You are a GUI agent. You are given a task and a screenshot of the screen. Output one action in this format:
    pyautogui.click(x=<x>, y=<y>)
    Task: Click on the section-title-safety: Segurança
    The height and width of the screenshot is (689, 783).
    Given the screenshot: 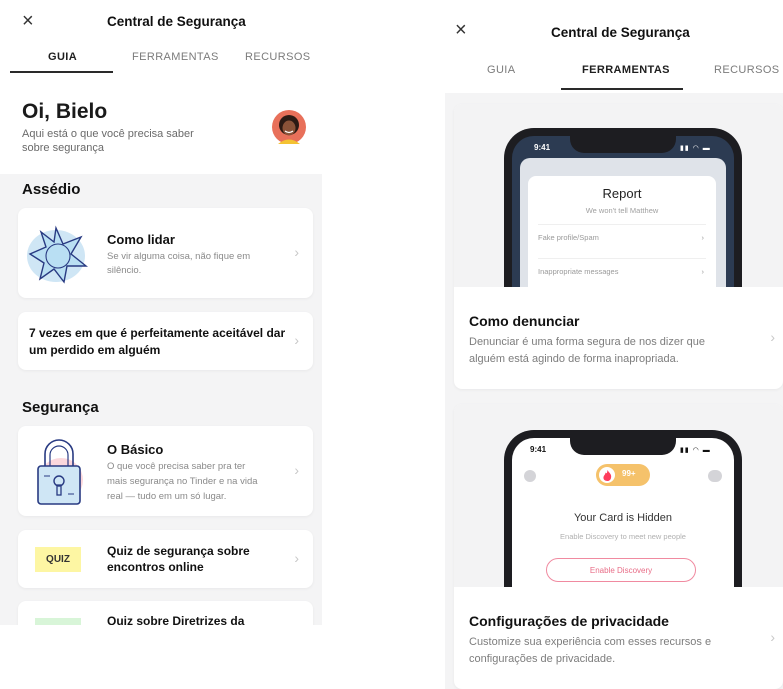 What is the action you would take?
    pyautogui.click(x=60, y=407)
    